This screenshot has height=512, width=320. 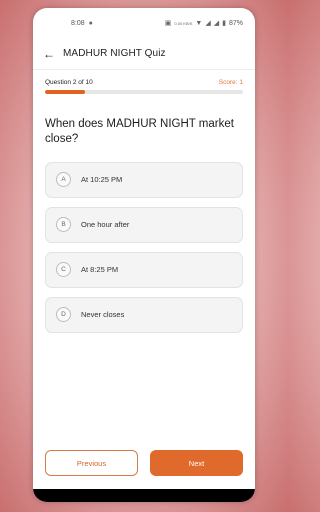 I want to click on option-text: One hour after, so click(x=105, y=225).